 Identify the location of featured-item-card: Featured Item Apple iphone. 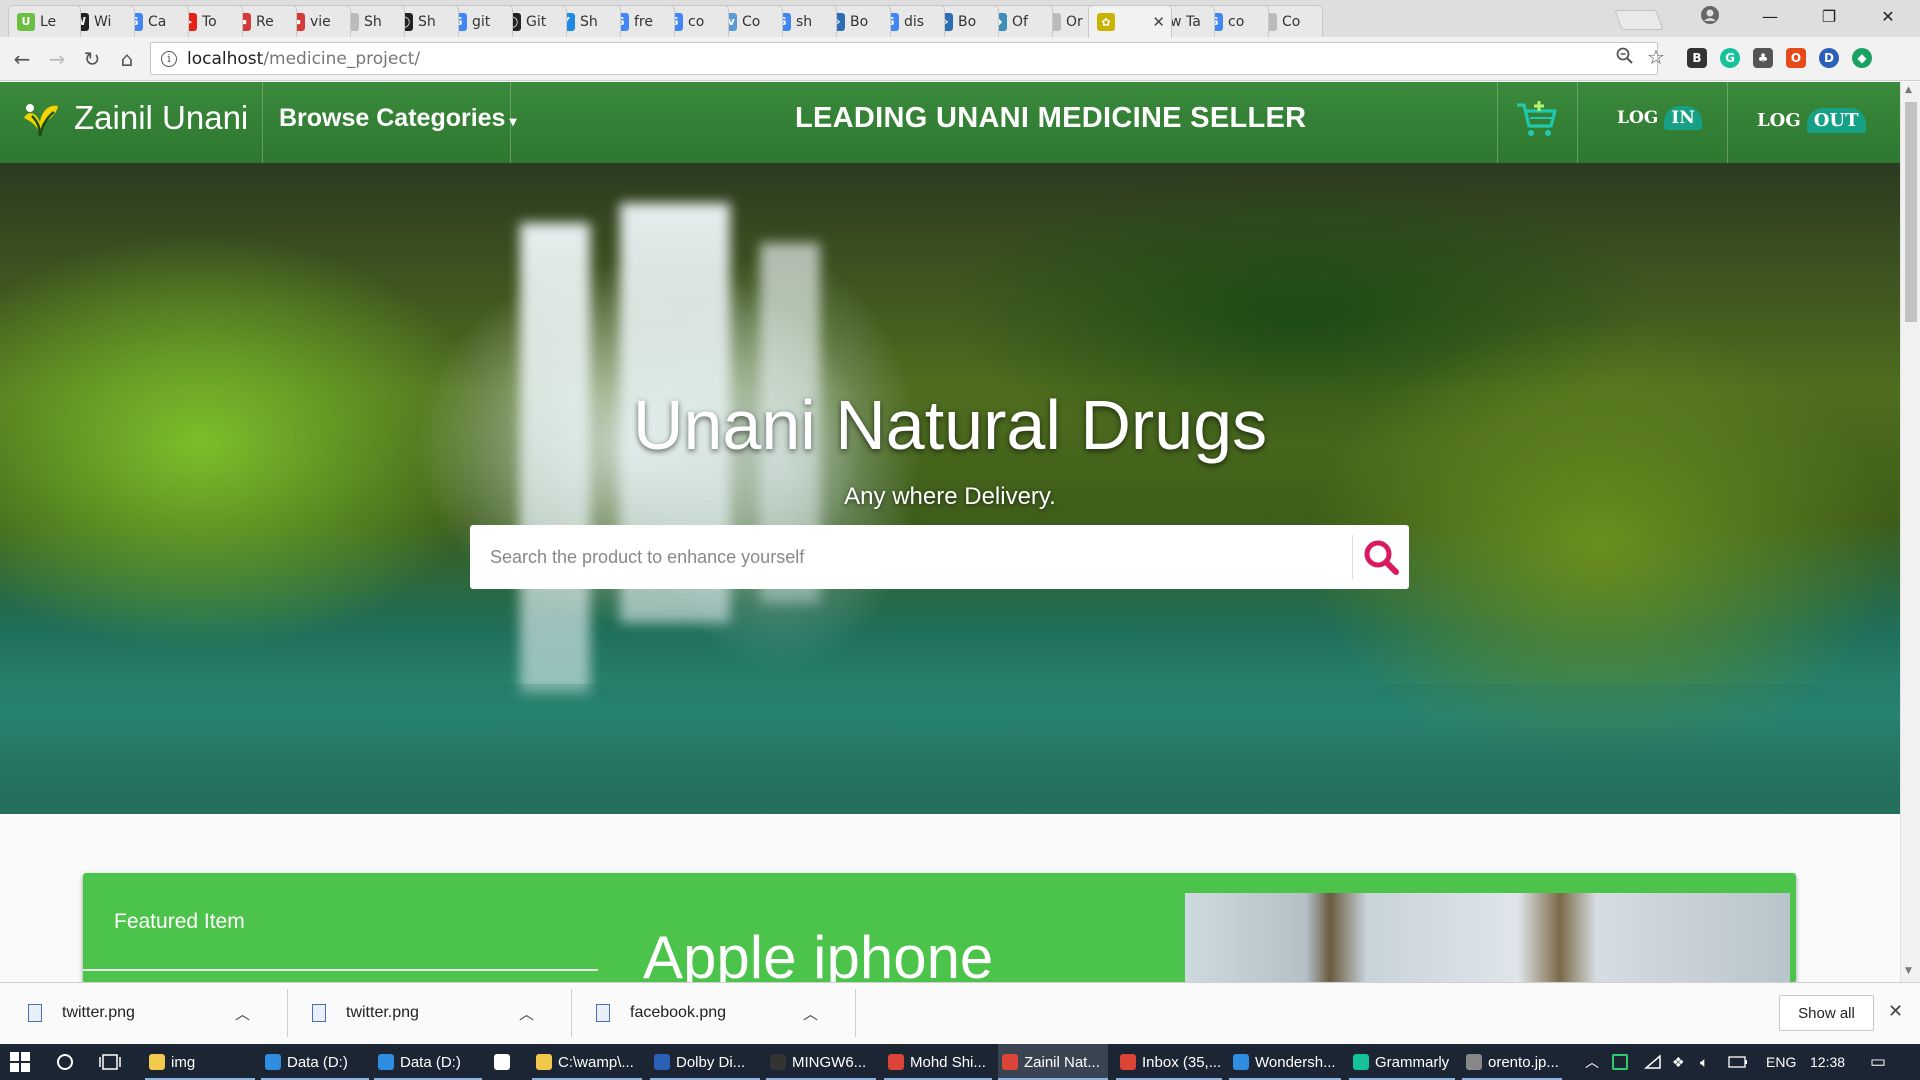
(939, 928).